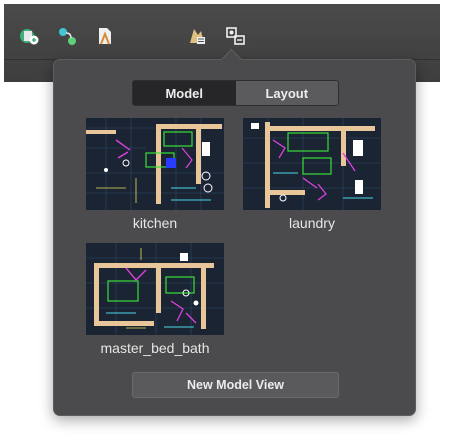  What do you see at coordinates (67, 36) in the screenshot?
I see `node-share-icon` at bounding box center [67, 36].